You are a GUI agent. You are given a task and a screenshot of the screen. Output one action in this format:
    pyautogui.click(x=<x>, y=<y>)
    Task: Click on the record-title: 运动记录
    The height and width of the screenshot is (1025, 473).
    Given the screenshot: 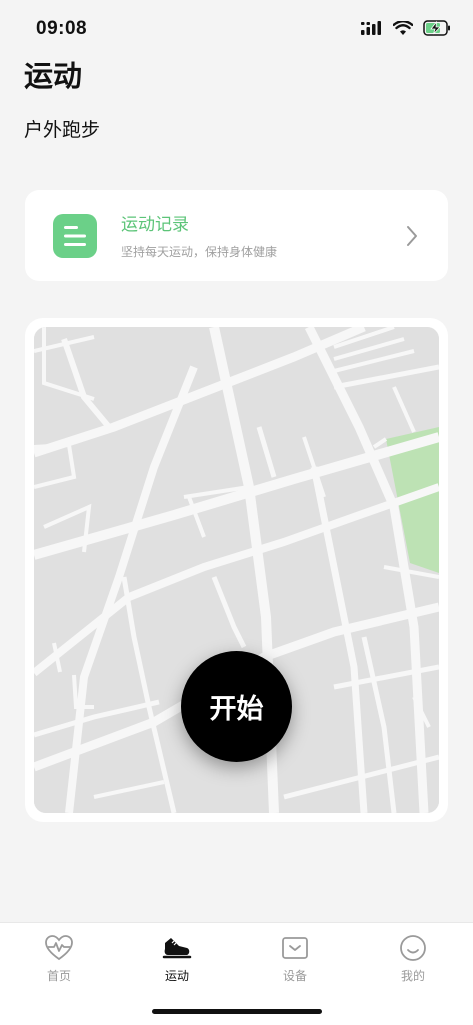 What is the action you would take?
    pyautogui.click(x=155, y=225)
    